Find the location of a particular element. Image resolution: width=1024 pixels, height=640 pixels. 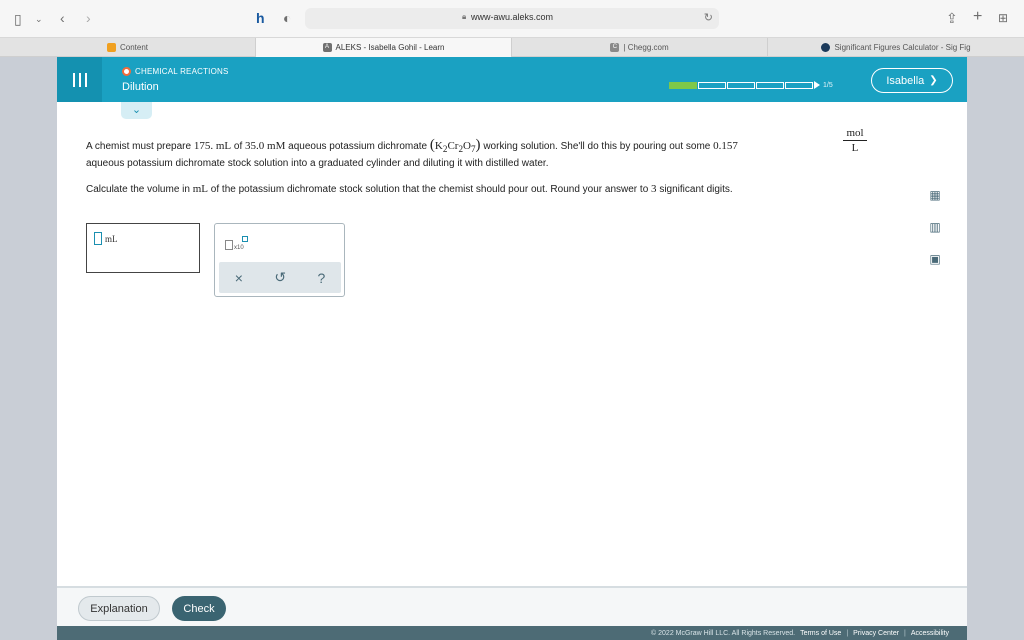

accessibility-link: Accessibility is located at coordinates (930, 633).